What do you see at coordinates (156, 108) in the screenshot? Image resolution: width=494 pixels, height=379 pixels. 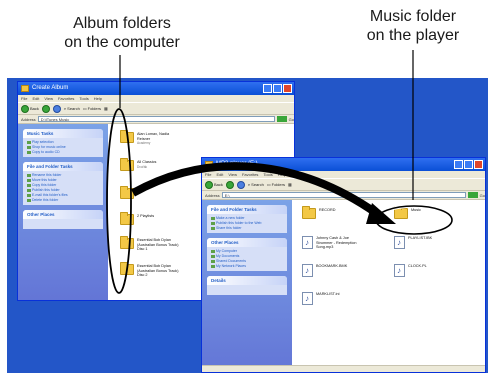 I see `computer-toolbar: Back ⌕ Search ▭ Folders ▦` at bounding box center [156, 108].